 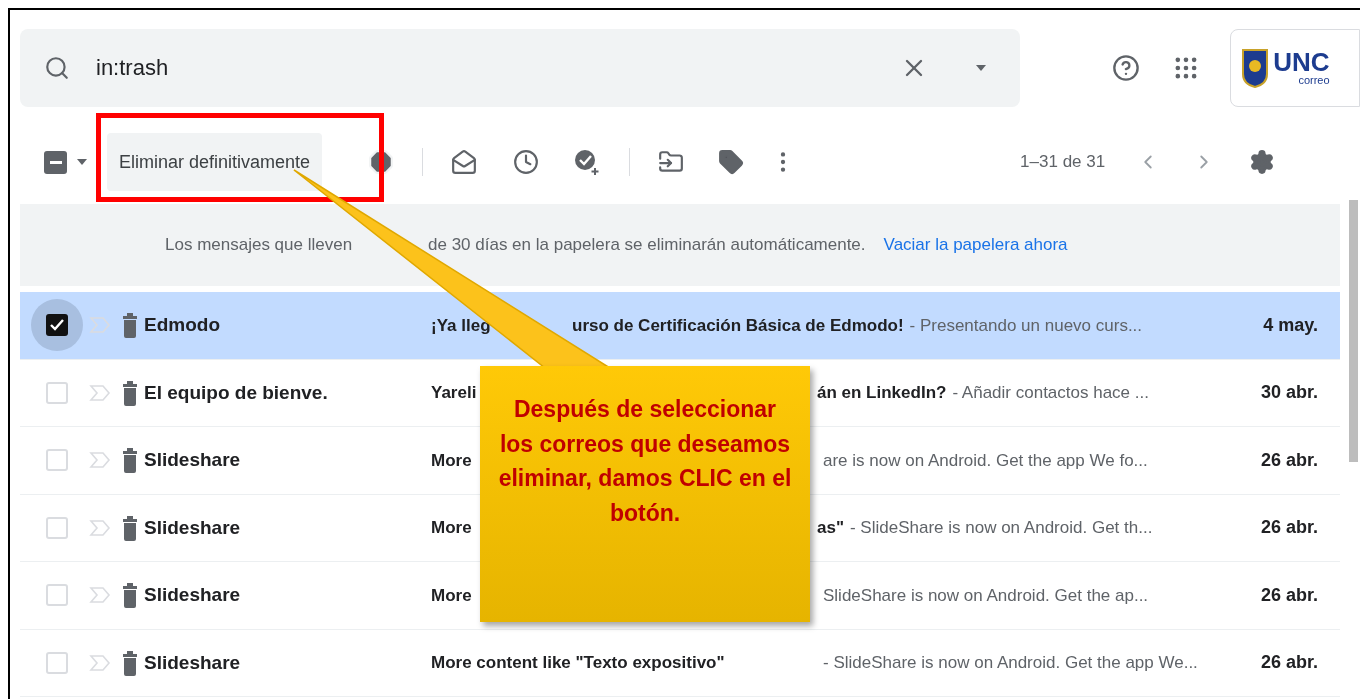 What do you see at coordinates (1290, 325) in the screenshot?
I see `email-date: 4 may.` at bounding box center [1290, 325].